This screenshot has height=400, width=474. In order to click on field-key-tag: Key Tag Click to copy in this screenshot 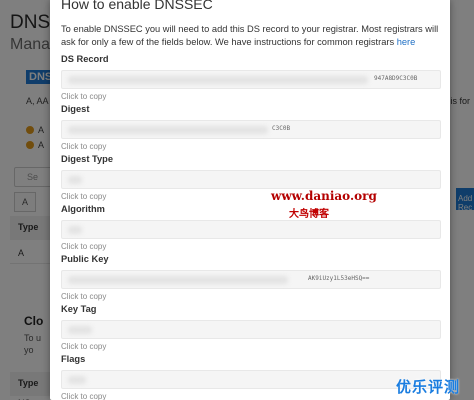, I will do `click(251, 327)`.